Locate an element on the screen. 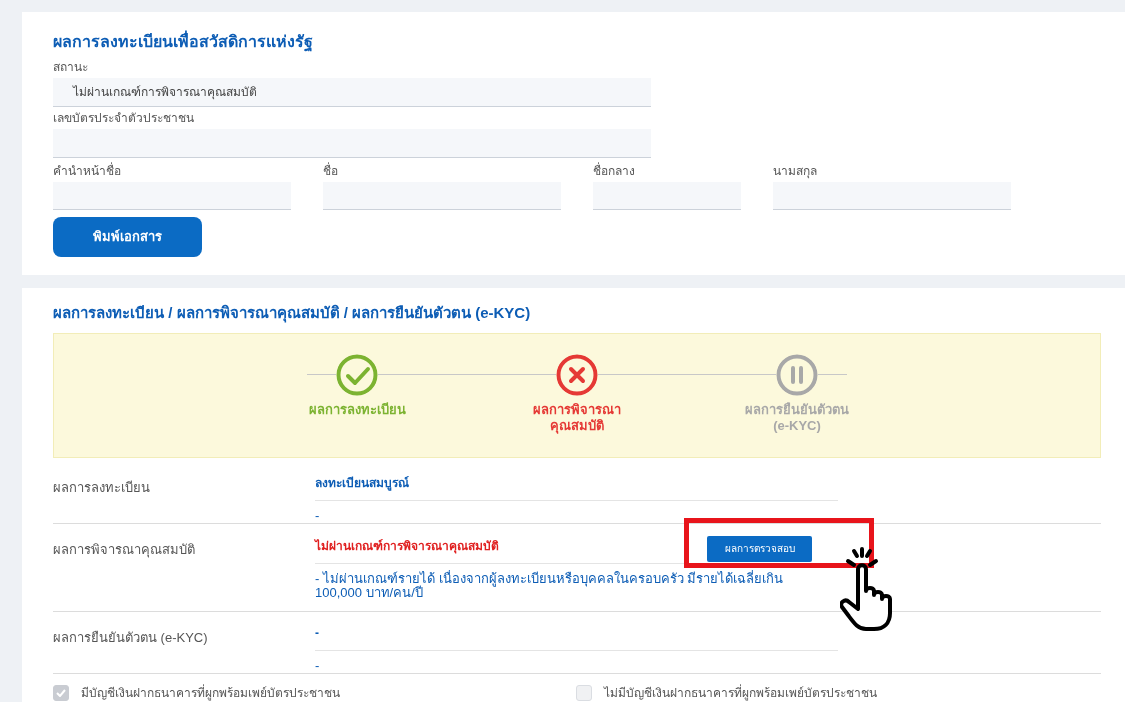 The height and width of the screenshot is (702, 1125). field-label: ชื่อ is located at coordinates (331, 170).